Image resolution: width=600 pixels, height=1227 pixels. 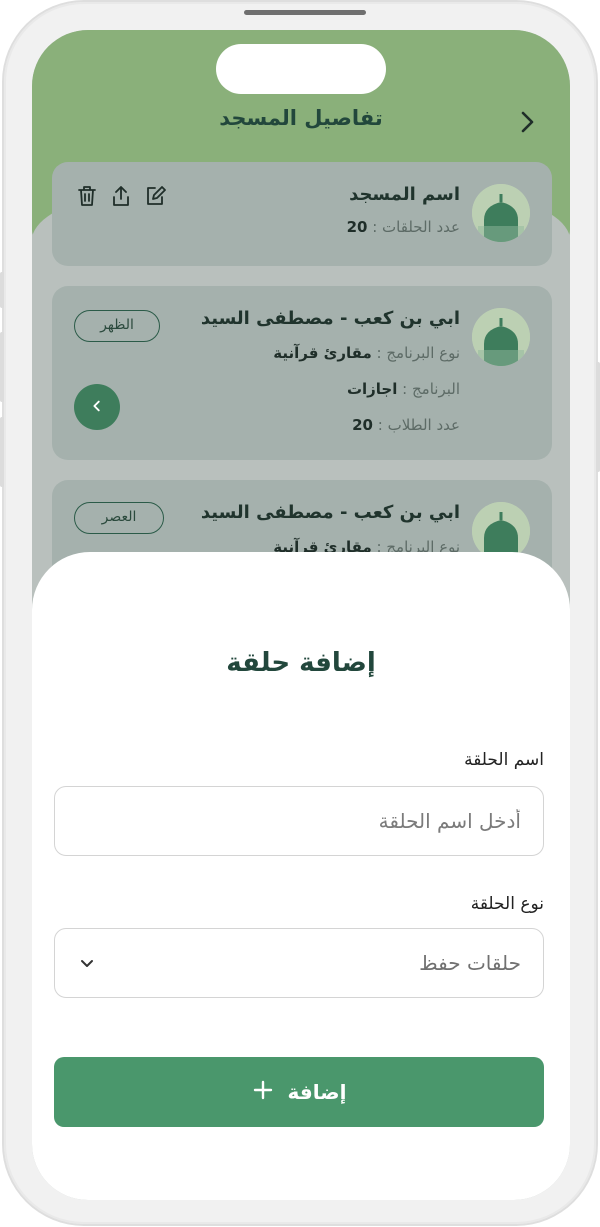 What do you see at coordinates (2, 290) in the screenshot?
I see `phone-side-button` at bounding box center [2, 290].